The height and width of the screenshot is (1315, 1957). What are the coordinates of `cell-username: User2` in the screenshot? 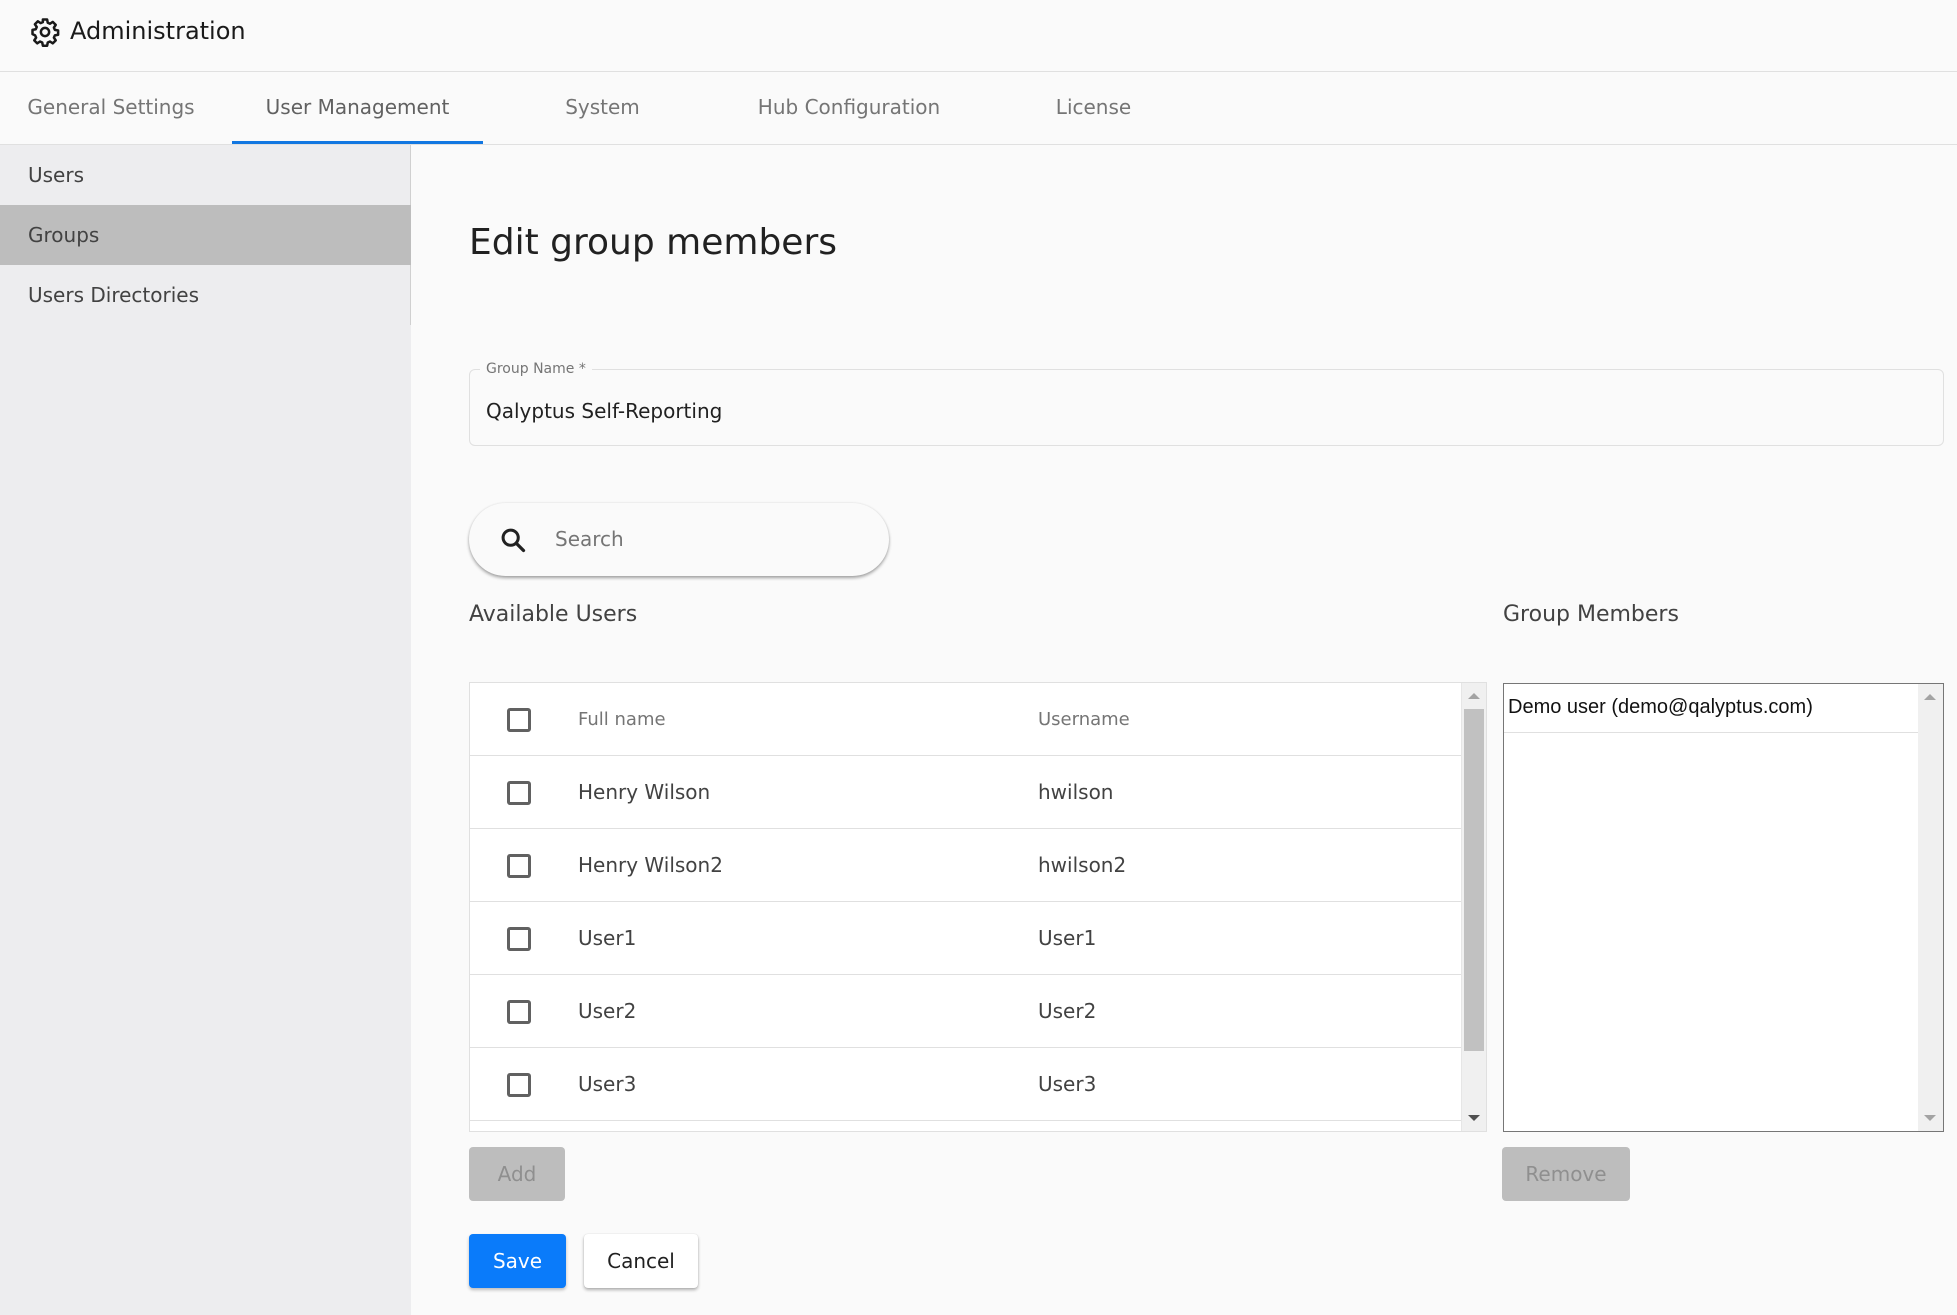 It's located at (1067, 1011).